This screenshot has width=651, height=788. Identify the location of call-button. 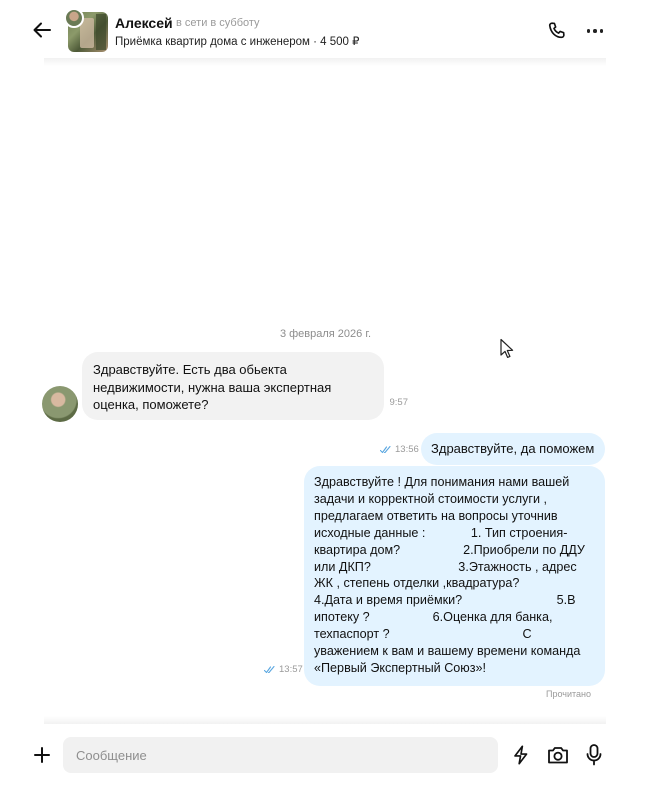
(557, 31).